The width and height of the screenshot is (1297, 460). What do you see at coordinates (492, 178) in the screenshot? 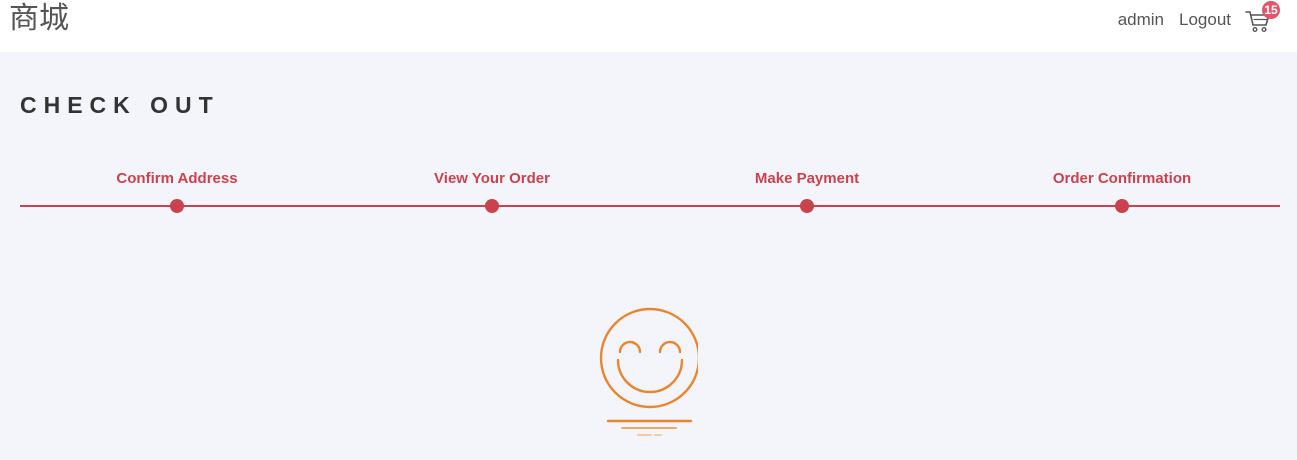
I see `step-label: View Your Order` at bounding box center [492, 178].